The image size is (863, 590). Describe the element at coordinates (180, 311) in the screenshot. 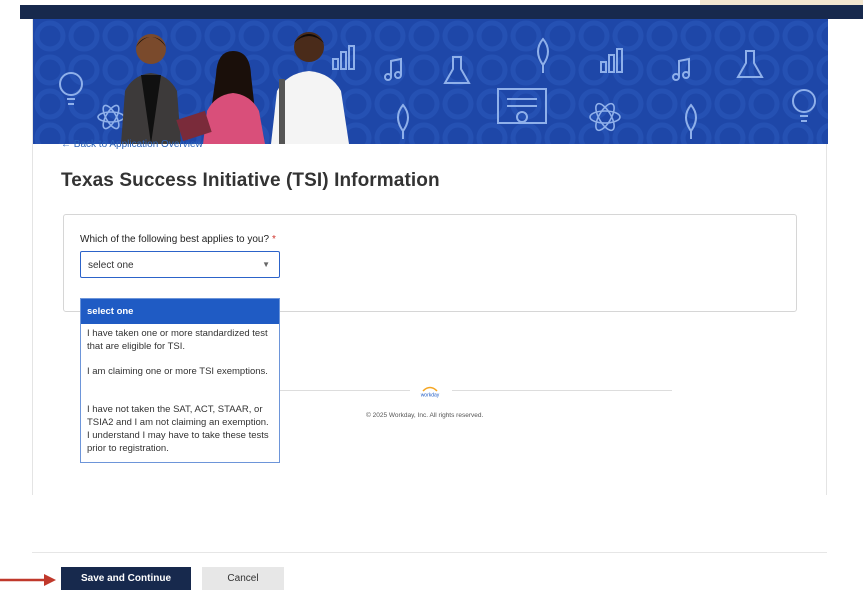

I see `option-select-one: select one` at that location.